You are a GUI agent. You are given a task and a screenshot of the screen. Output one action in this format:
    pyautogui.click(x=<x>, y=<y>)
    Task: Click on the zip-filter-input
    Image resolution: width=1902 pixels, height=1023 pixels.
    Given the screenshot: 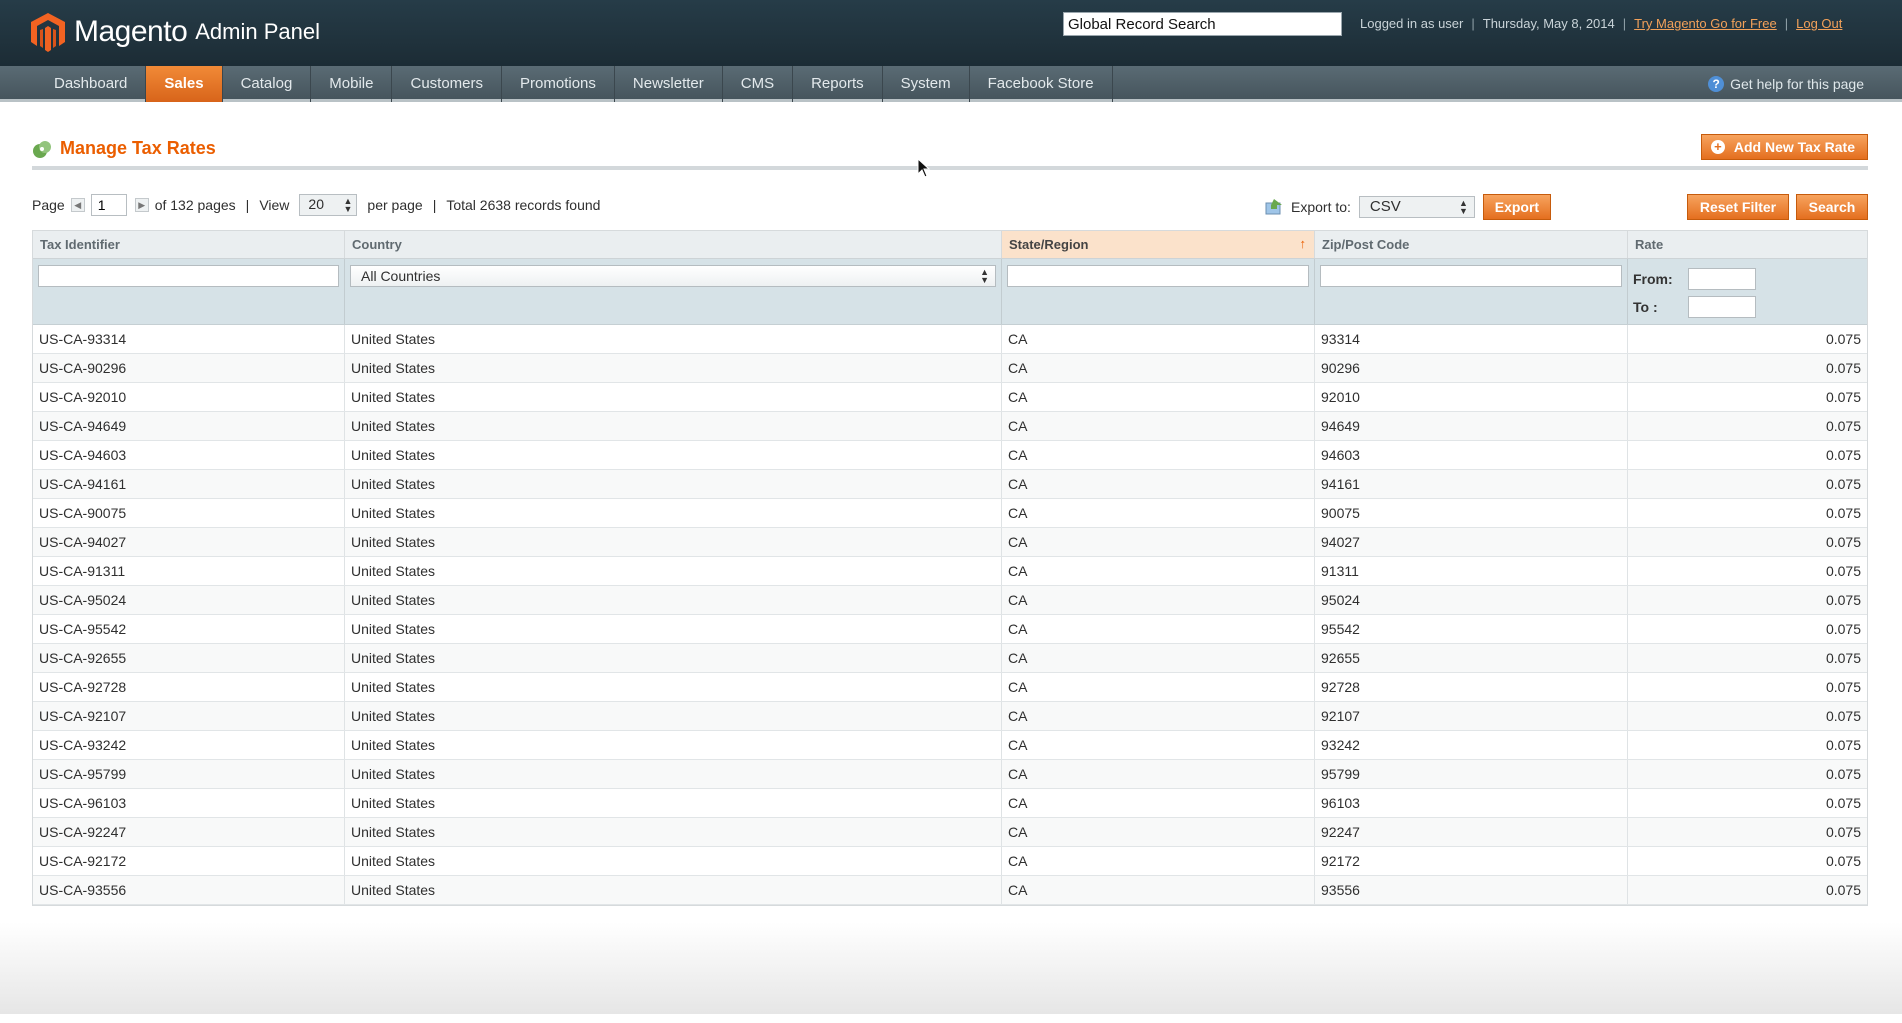 What is the action you would take?
    pyautogui.click(x=1471, y=276)
    